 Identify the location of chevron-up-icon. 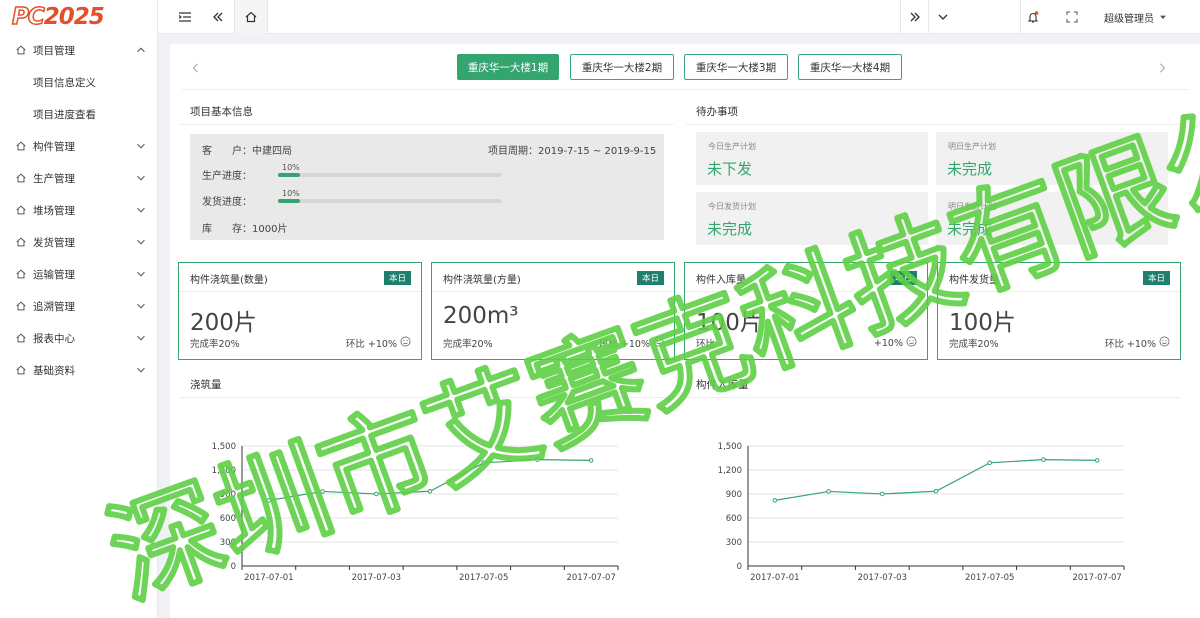
(141, 50).